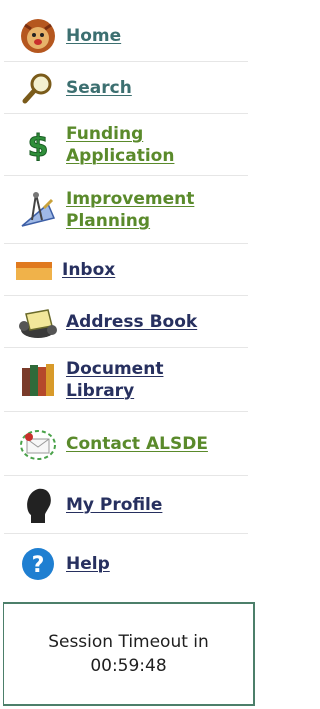  I want to click on silhouette-head-icon, so click(38, 505).